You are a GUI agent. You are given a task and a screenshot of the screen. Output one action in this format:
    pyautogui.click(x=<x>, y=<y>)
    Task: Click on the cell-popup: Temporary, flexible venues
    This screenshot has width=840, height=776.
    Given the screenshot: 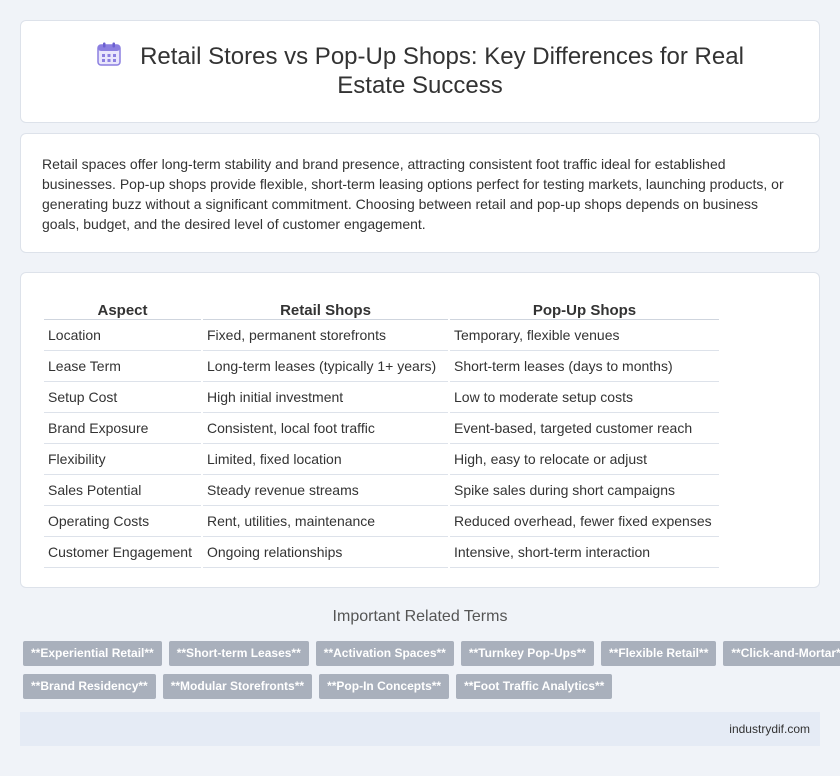 What is the action you would take?
    pyautogui.click(x=584, y=335)
    